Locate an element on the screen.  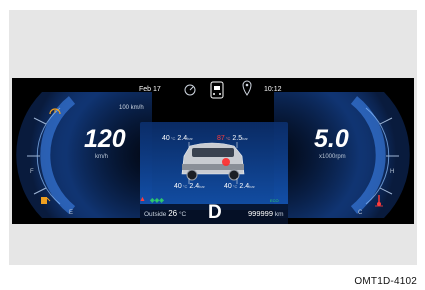
tire-rear-right: 40 °C 2.4bar is located at coordinates (239, 186).